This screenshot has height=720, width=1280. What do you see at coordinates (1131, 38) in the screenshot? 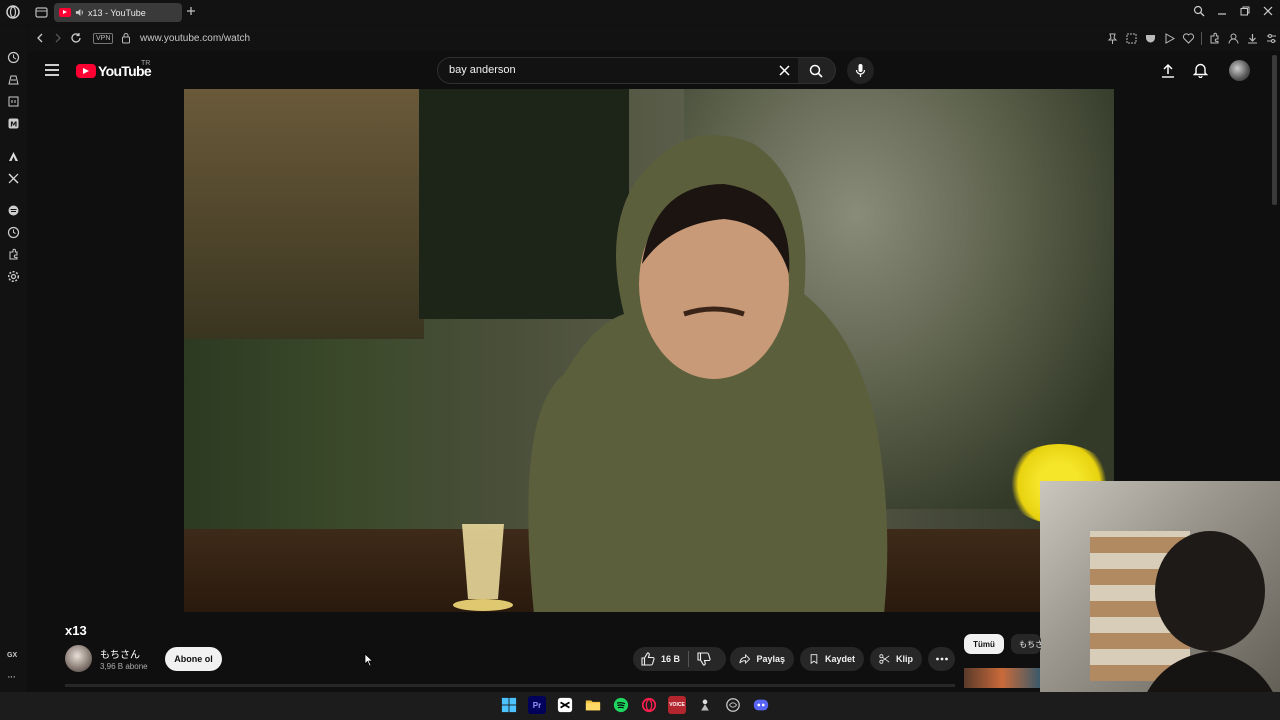
I see `snapshot-icon` at bounding box center [1131, 38].